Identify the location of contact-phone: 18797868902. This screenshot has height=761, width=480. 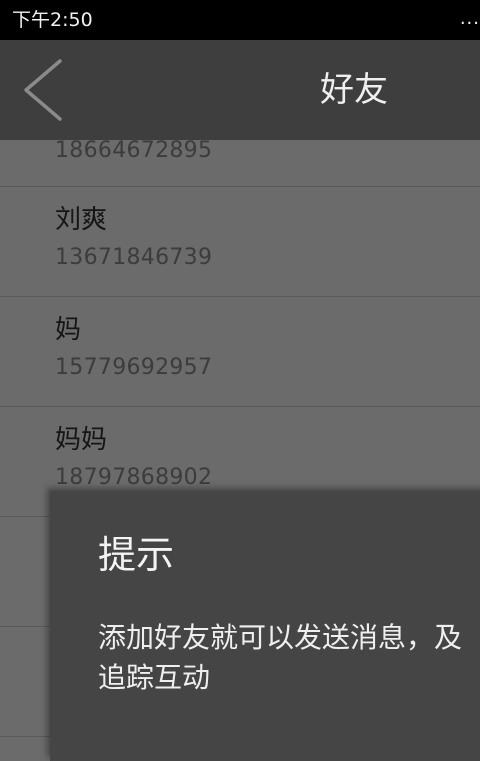
(134, 477).